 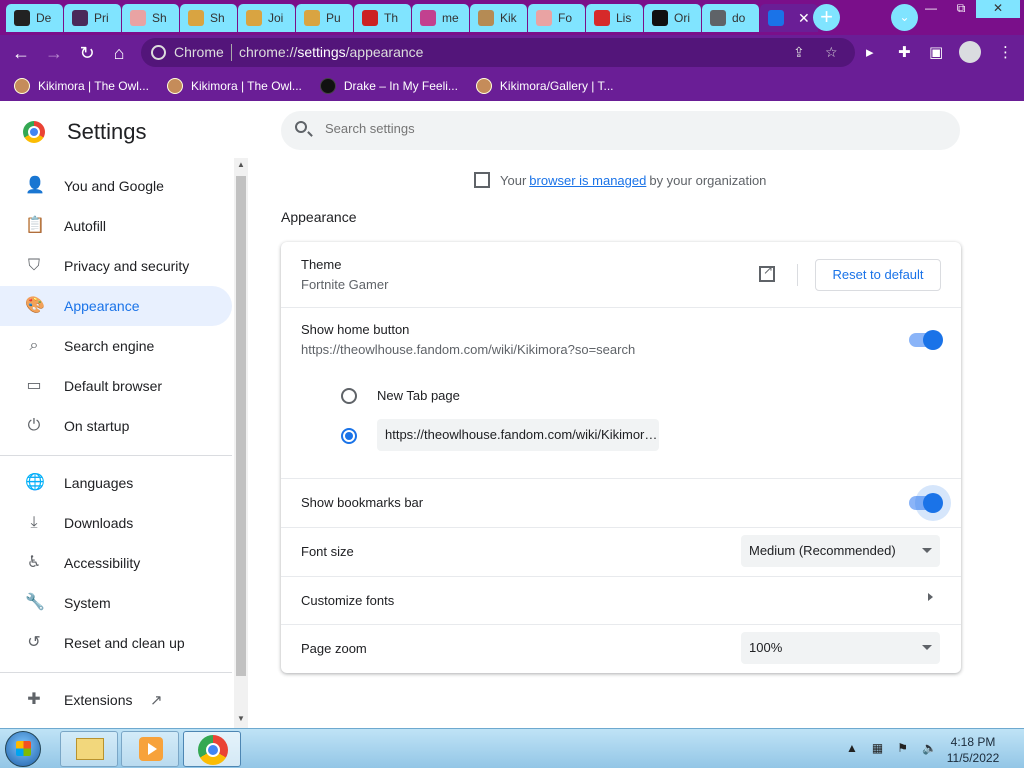 I want to click on clock: 4:18 PM 11/5/2022, so click(x=973, y=750).